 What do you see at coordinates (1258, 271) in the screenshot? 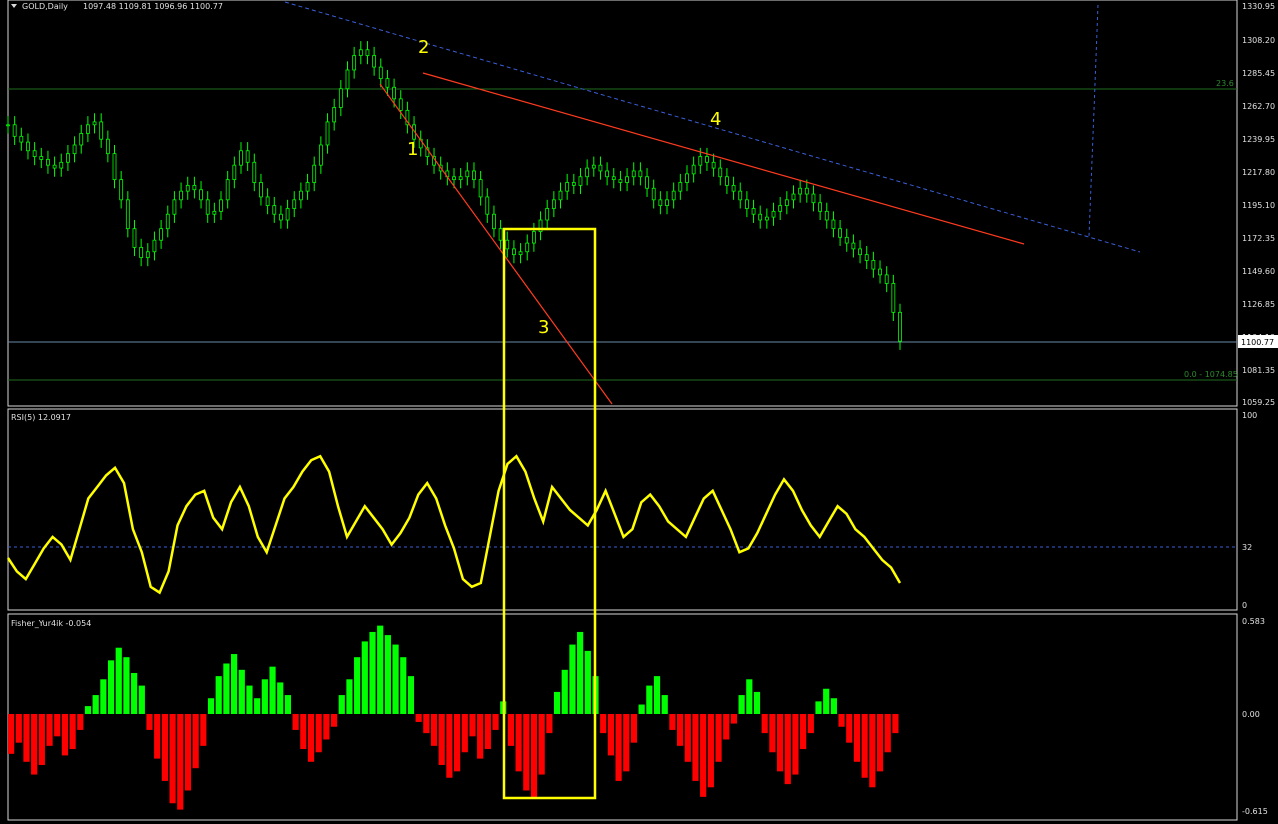
I see `axis-tick: 1149.60` at bounding box center [1258, 271].